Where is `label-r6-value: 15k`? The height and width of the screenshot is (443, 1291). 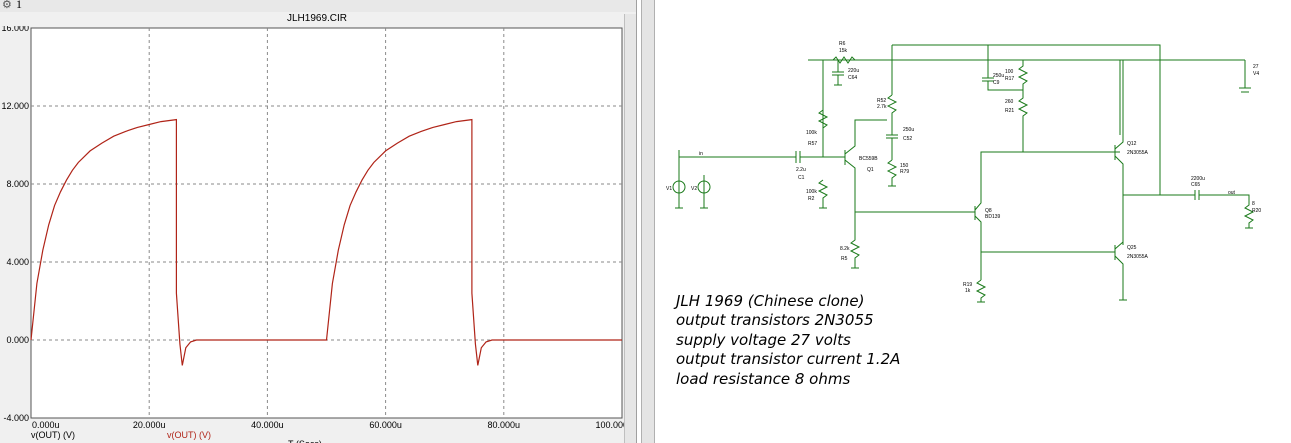 label-r6-value: 15k is located at coordinates (843, 51).